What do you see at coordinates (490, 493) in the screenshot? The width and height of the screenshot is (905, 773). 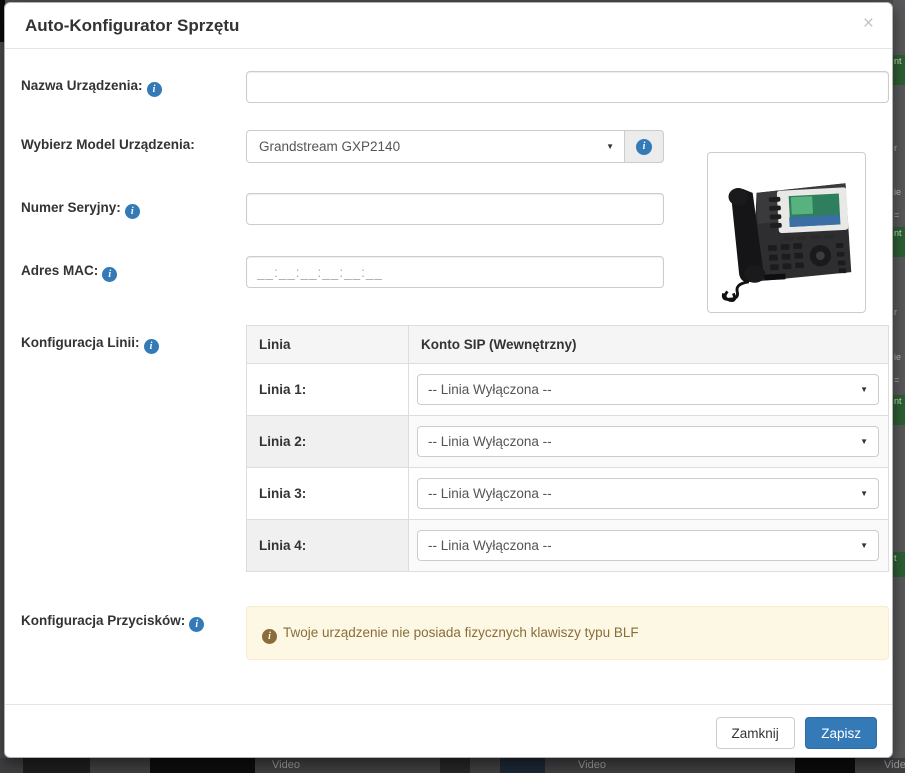 I see `line-3-selected-value: -- Linia Wyłączona --` at bounding box center [490, 493].